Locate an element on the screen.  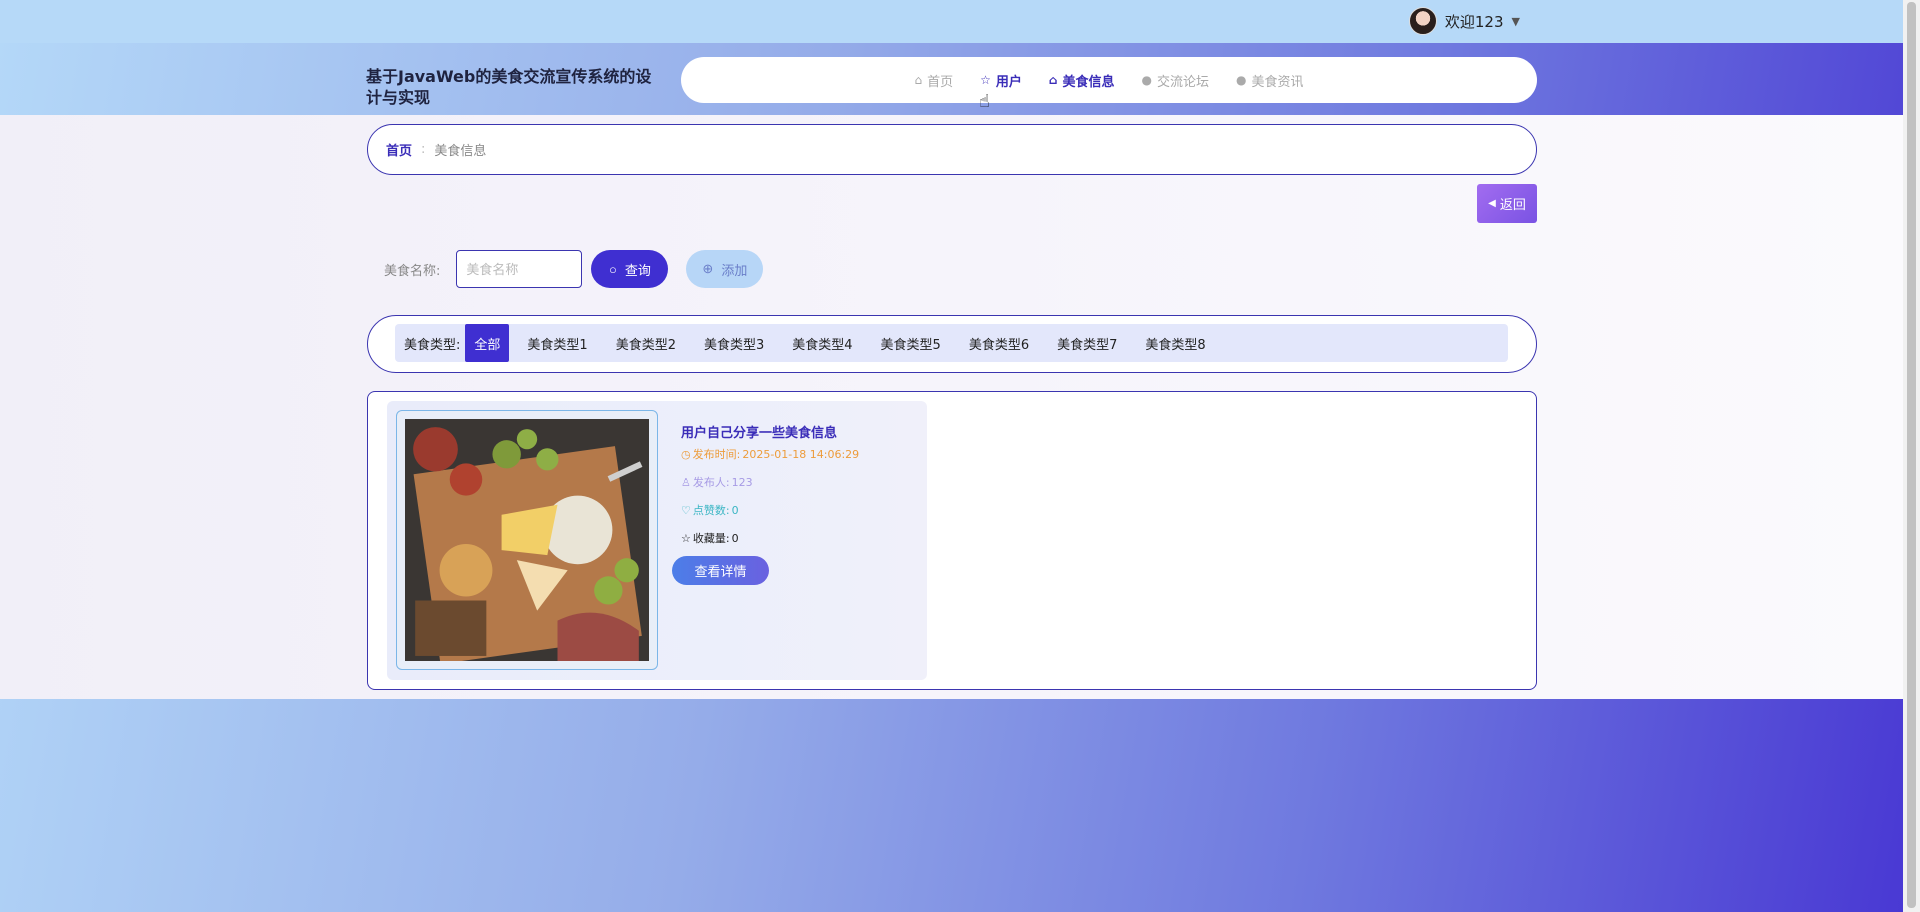
type-label: 美食类型: is located at coordinates (432, 345).